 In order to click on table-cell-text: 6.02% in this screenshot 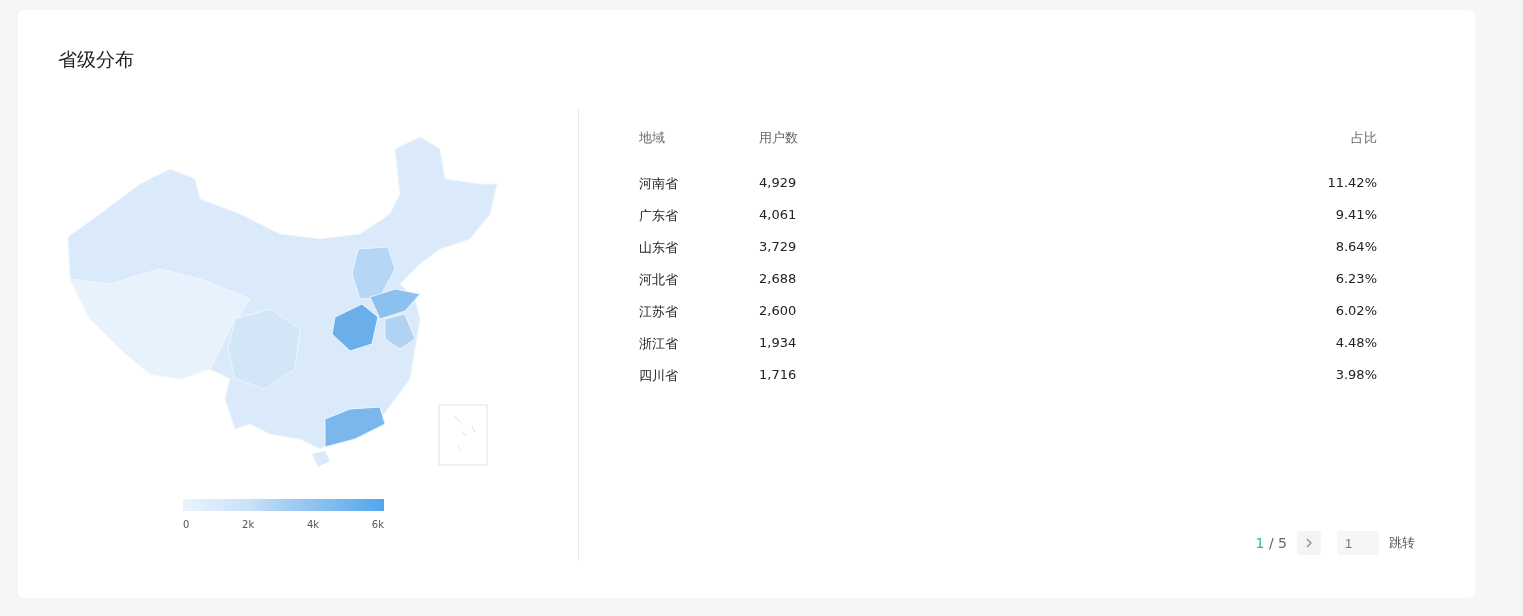, I will do `click(1355, 311)`.